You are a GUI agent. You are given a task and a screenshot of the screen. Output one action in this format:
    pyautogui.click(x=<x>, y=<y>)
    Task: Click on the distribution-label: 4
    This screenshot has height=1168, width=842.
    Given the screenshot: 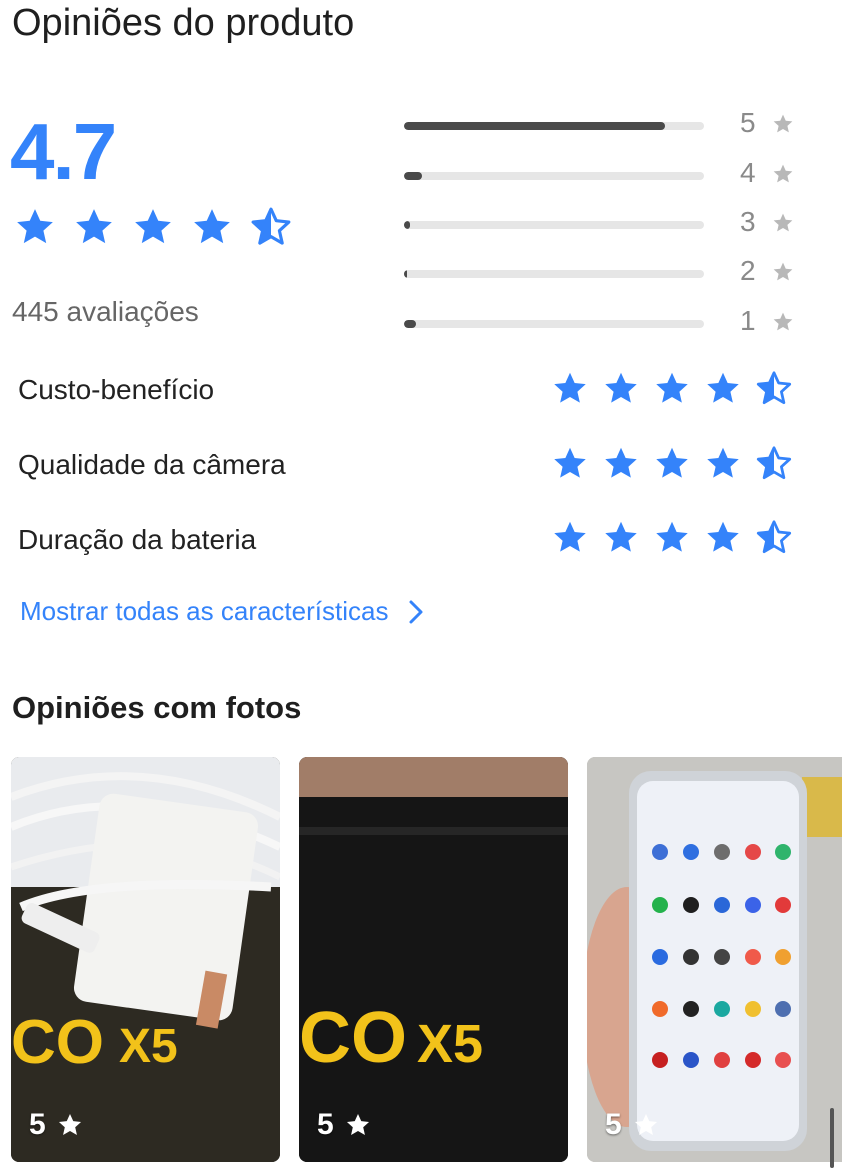 What is the action you would take?
    pyautogui.click(x=748, y=172)
    